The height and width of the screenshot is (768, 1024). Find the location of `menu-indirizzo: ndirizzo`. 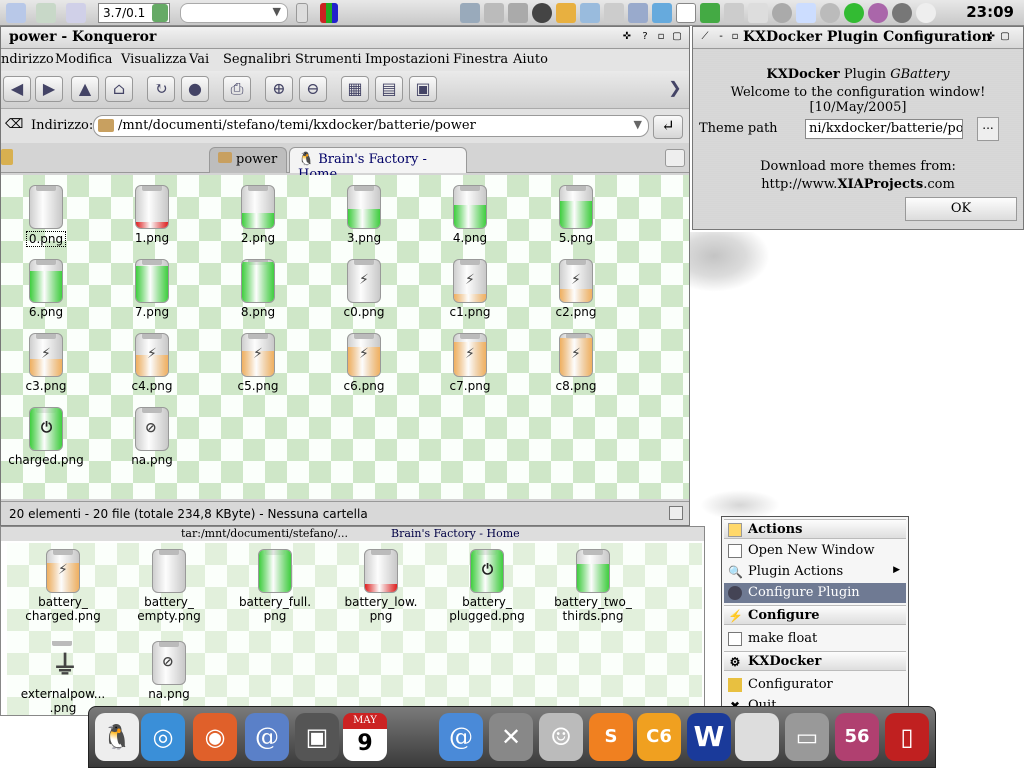

menu-indirizzo: ndirizzo is located at coordinates (27, 59).